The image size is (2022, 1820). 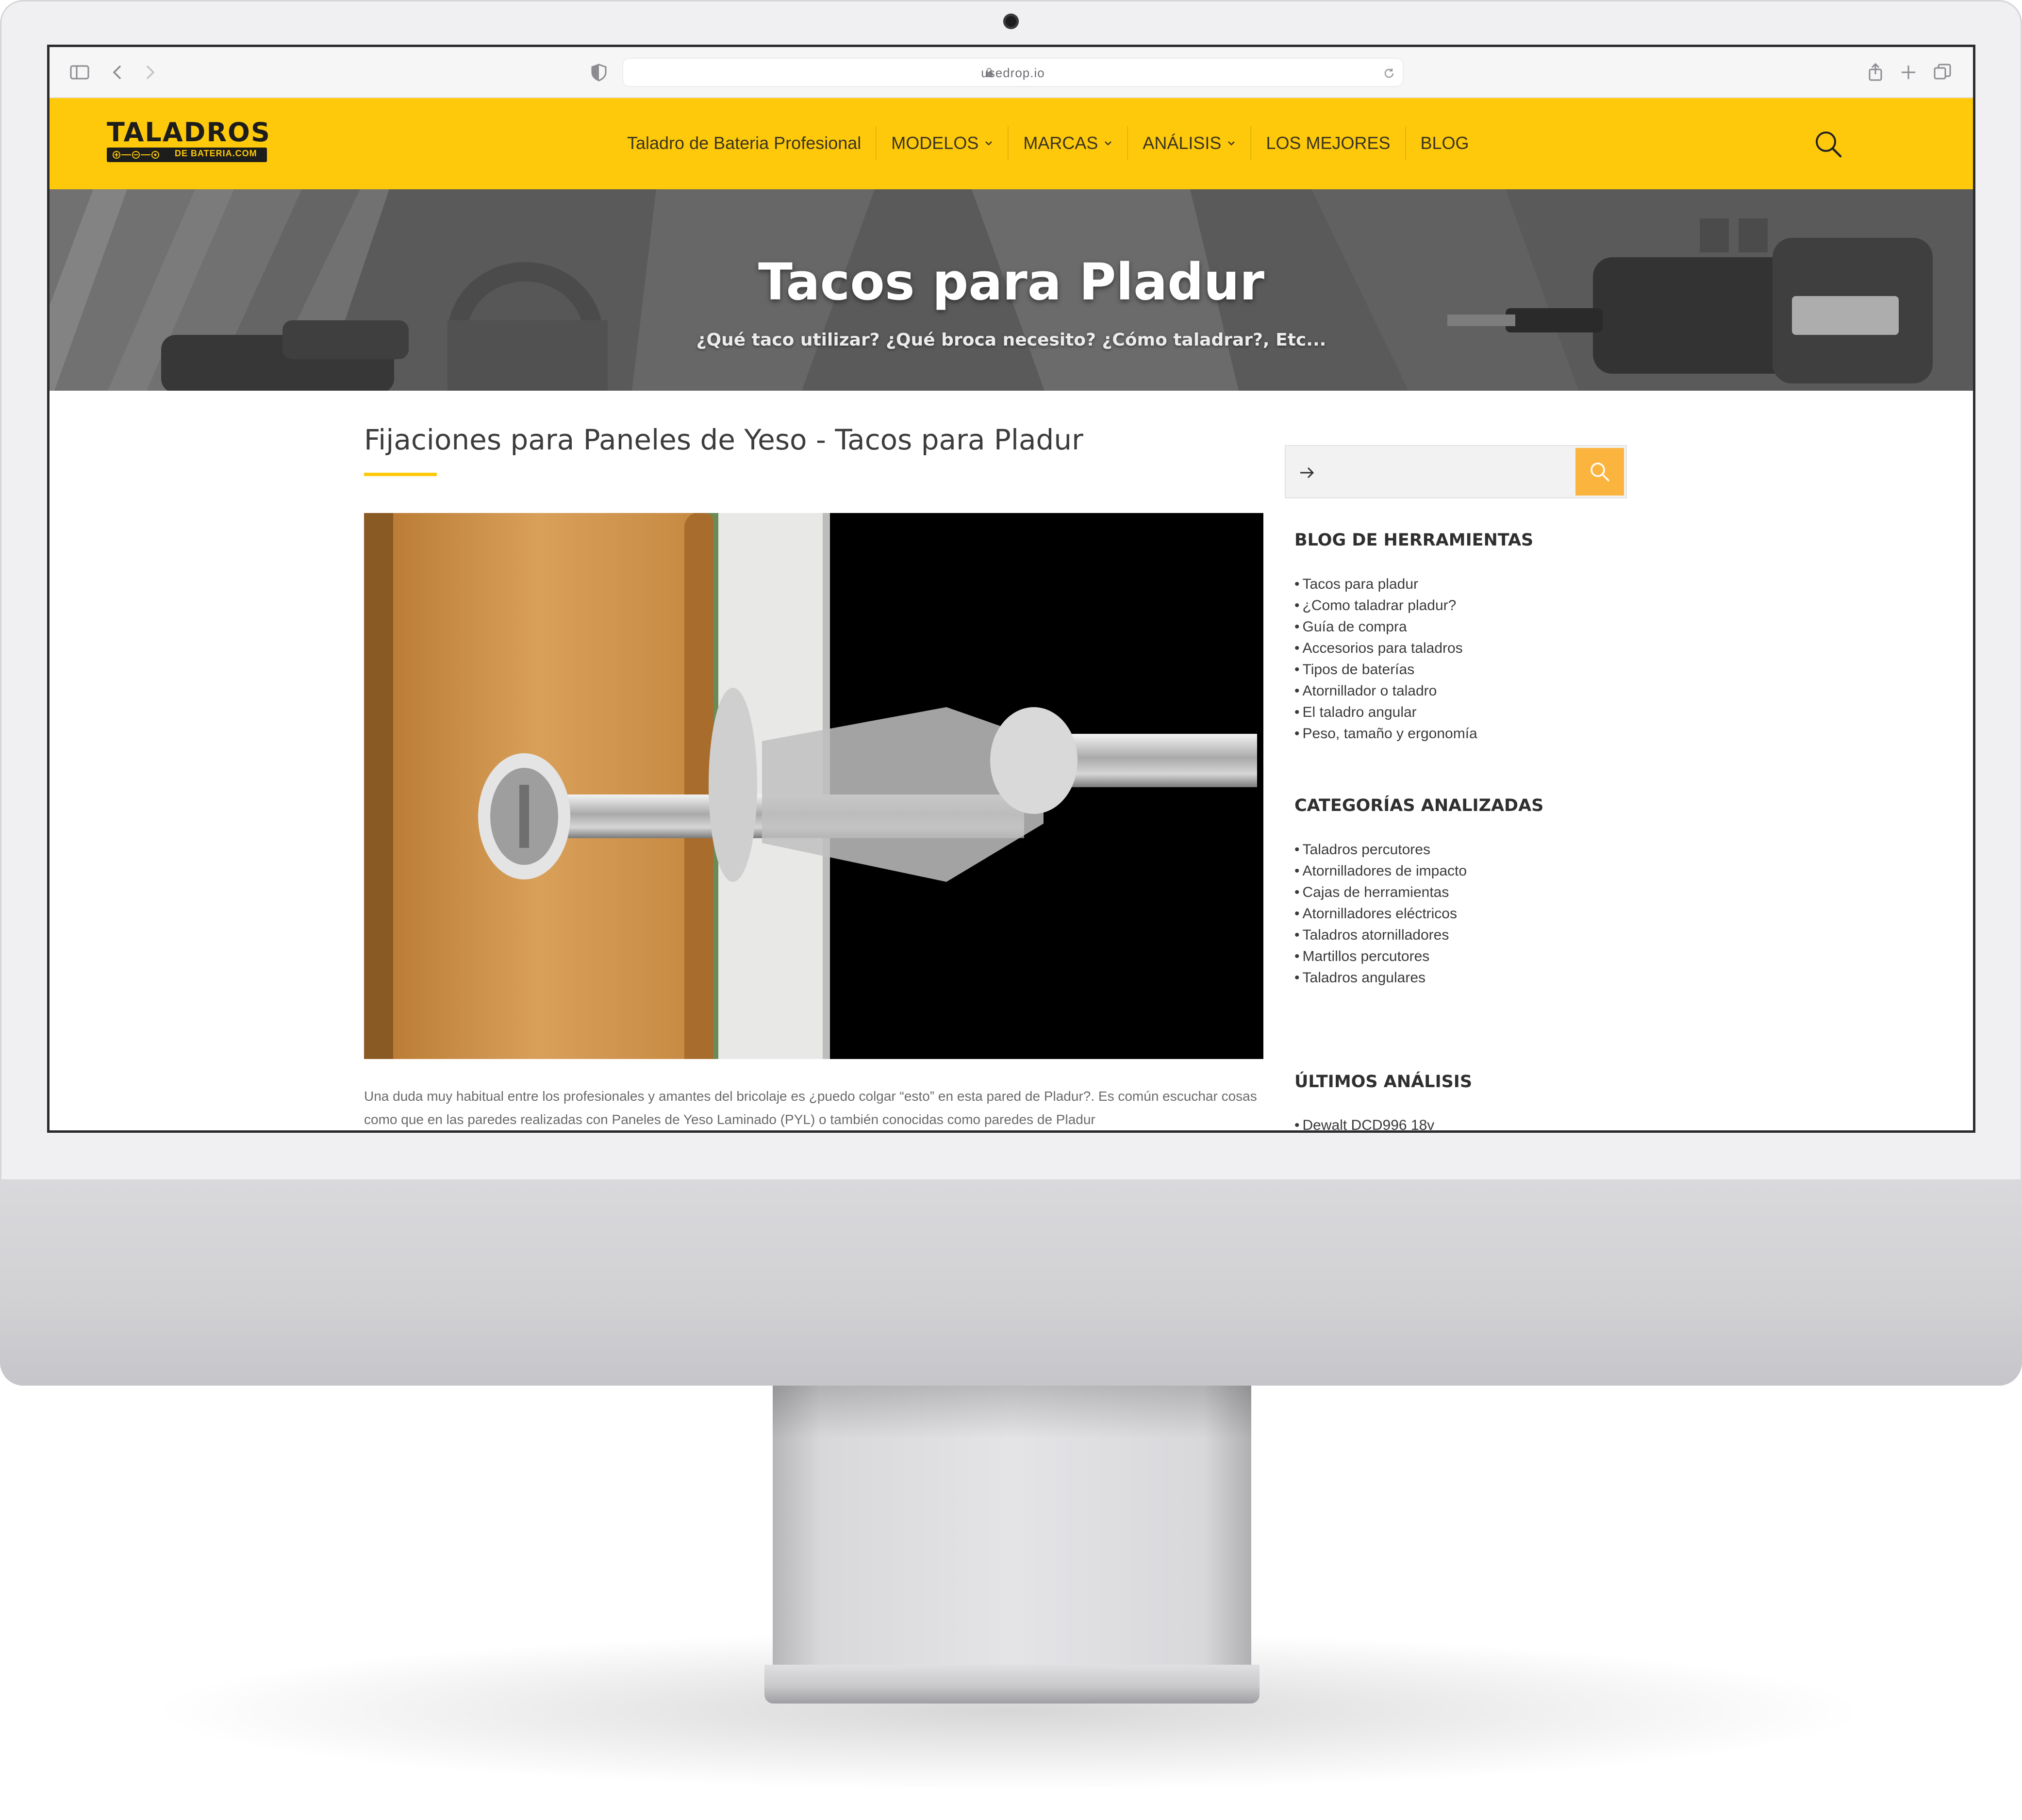 What do you see at coordinates (1383, 1082) in the screenshot?
I see `sidebar-heading-latest: ÚLTIMOS ANÁLISIS` at bounding box center [1383, 1082].